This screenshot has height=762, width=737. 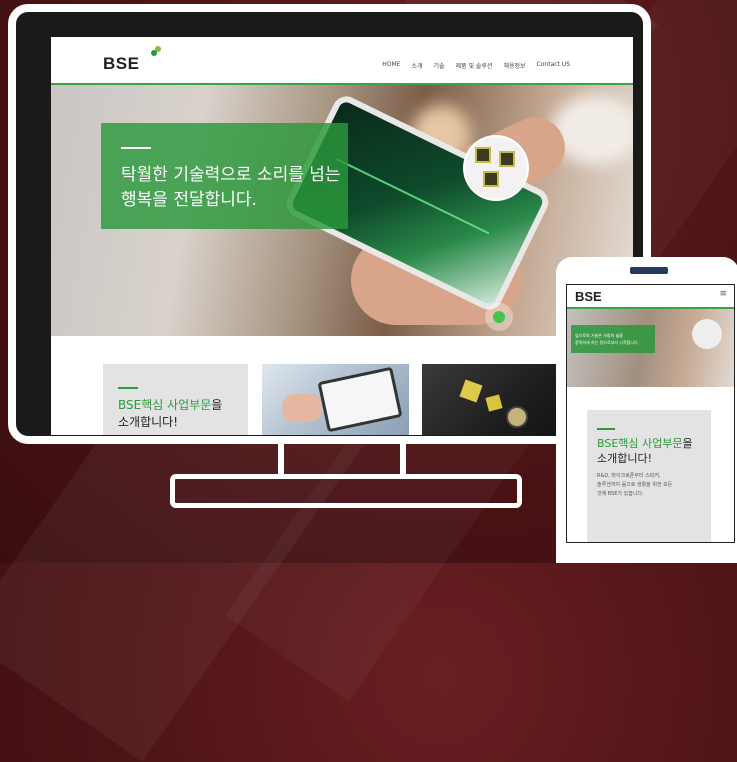 What do you see at coordinates (599, 335) in the screenshot?
I see `mobile-hero-line1: 앞으로의 기술은 사람의 삶을` at bounding box center [599, 335].